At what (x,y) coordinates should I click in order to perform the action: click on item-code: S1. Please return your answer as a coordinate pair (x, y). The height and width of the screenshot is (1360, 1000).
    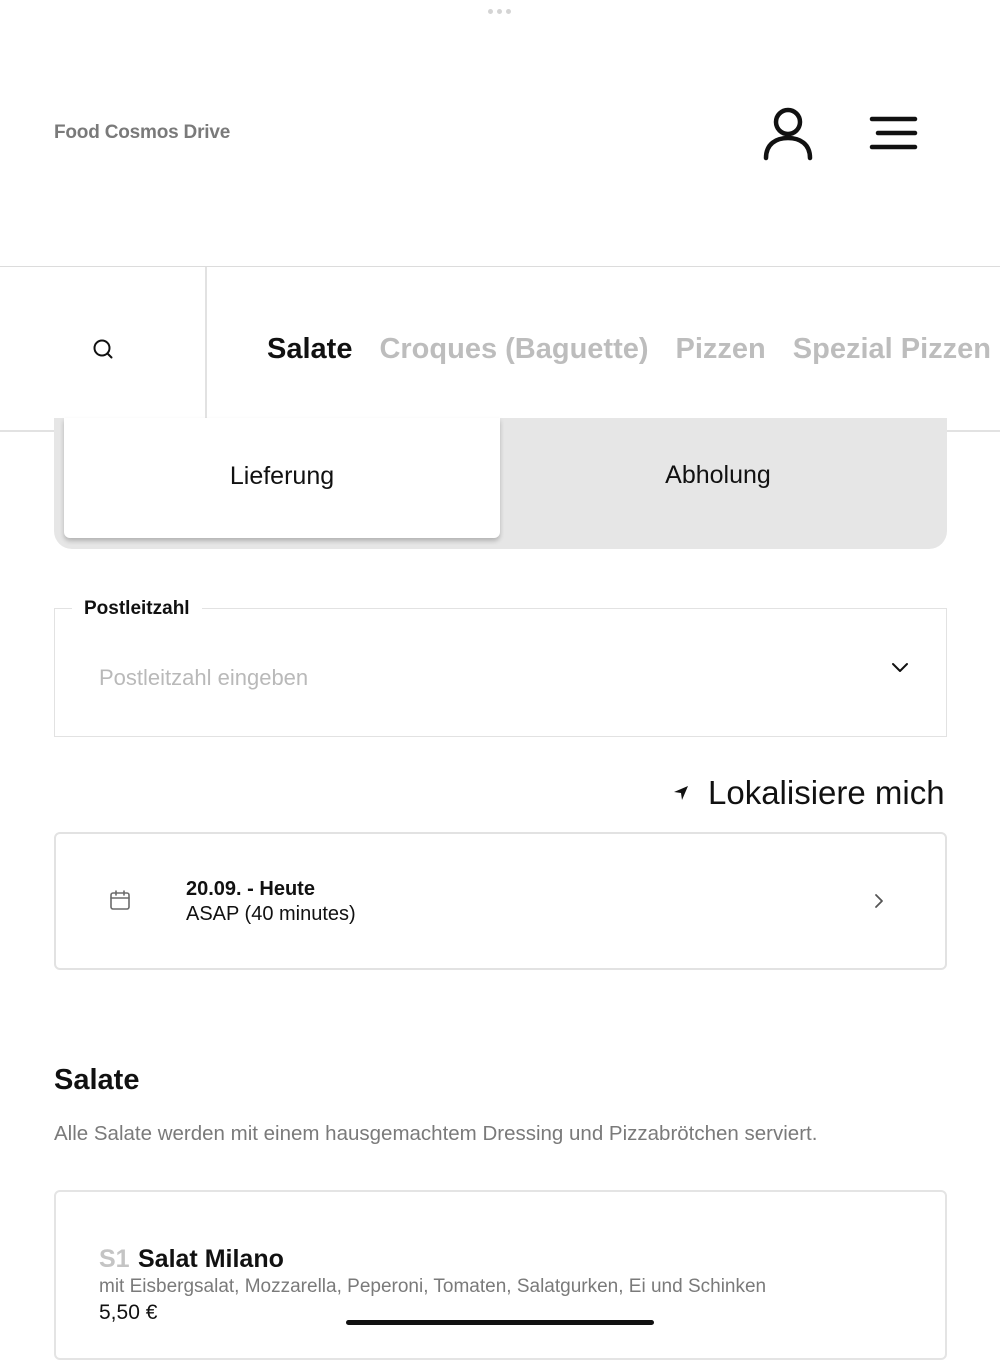
    Looking at the image, I should click on (114, 1259).